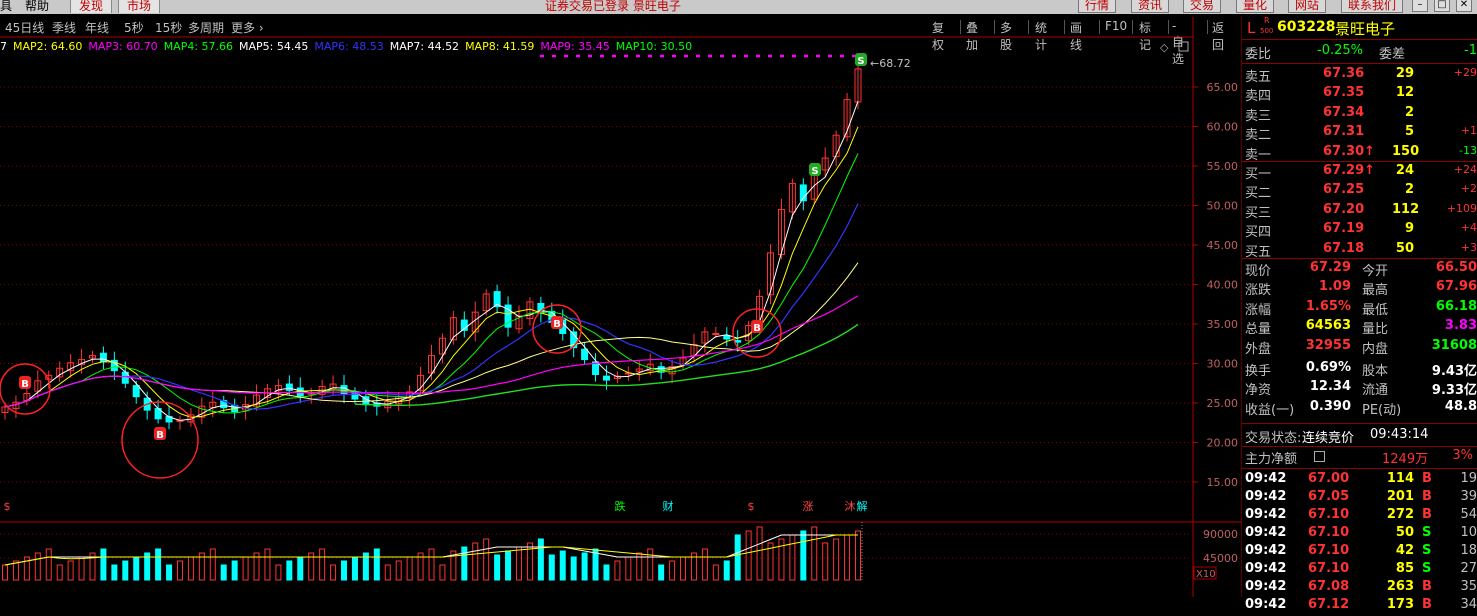 The height and width of the screenshot is (616, 1477). What do you see at coordinates (1223, 206) in the screenshot?
I see `price-tick-label: 50.00` at bounding box center [1223, 206].